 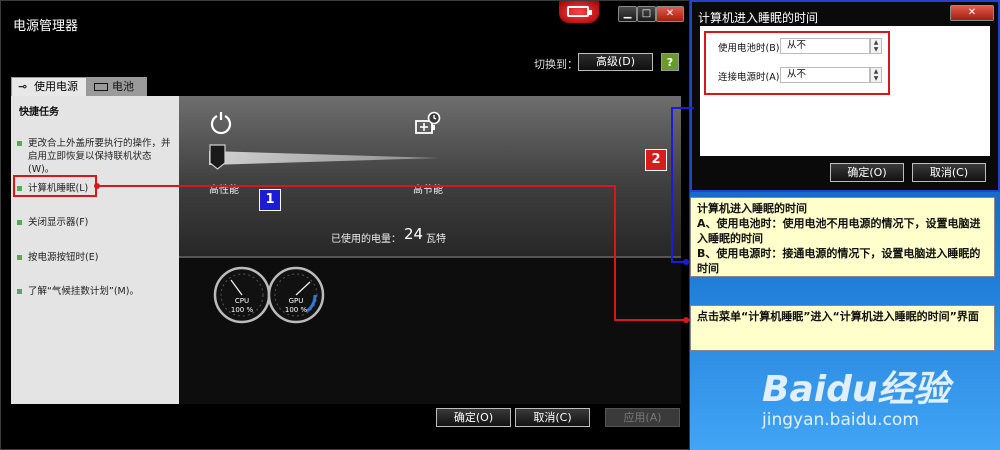 What do you see at coordinates (615, 62) in the screenshot?
I see `advanced-button: 高级(D)` at bounding box center [615, 62].